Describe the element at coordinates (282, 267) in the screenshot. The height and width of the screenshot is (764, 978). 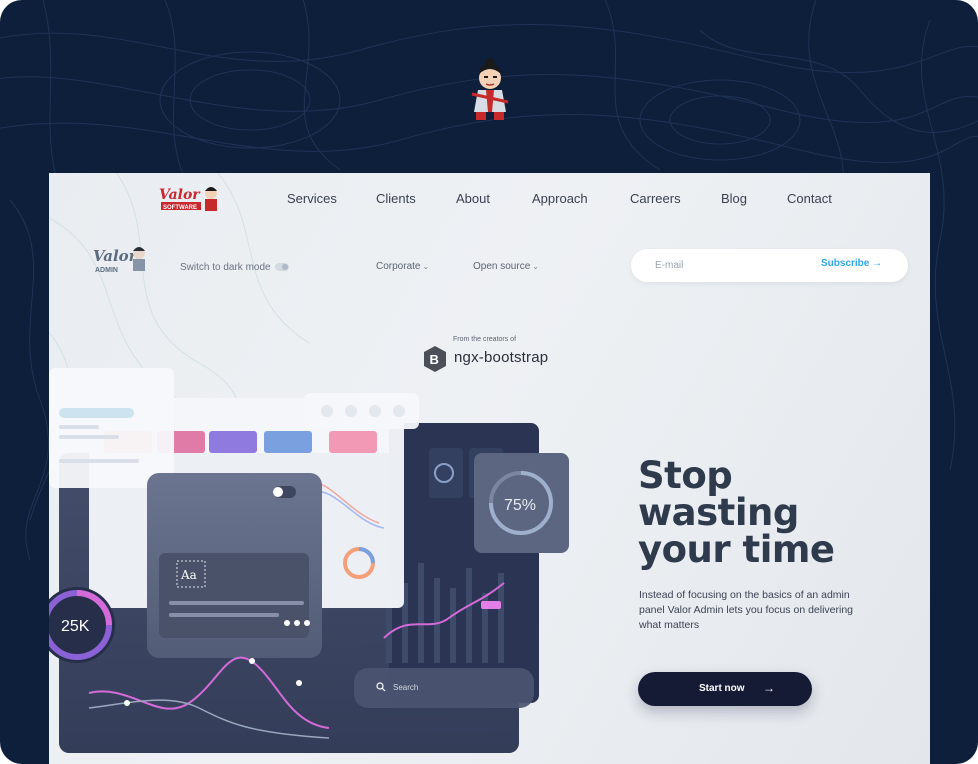
I see `dark-mode-toggle` at that location.